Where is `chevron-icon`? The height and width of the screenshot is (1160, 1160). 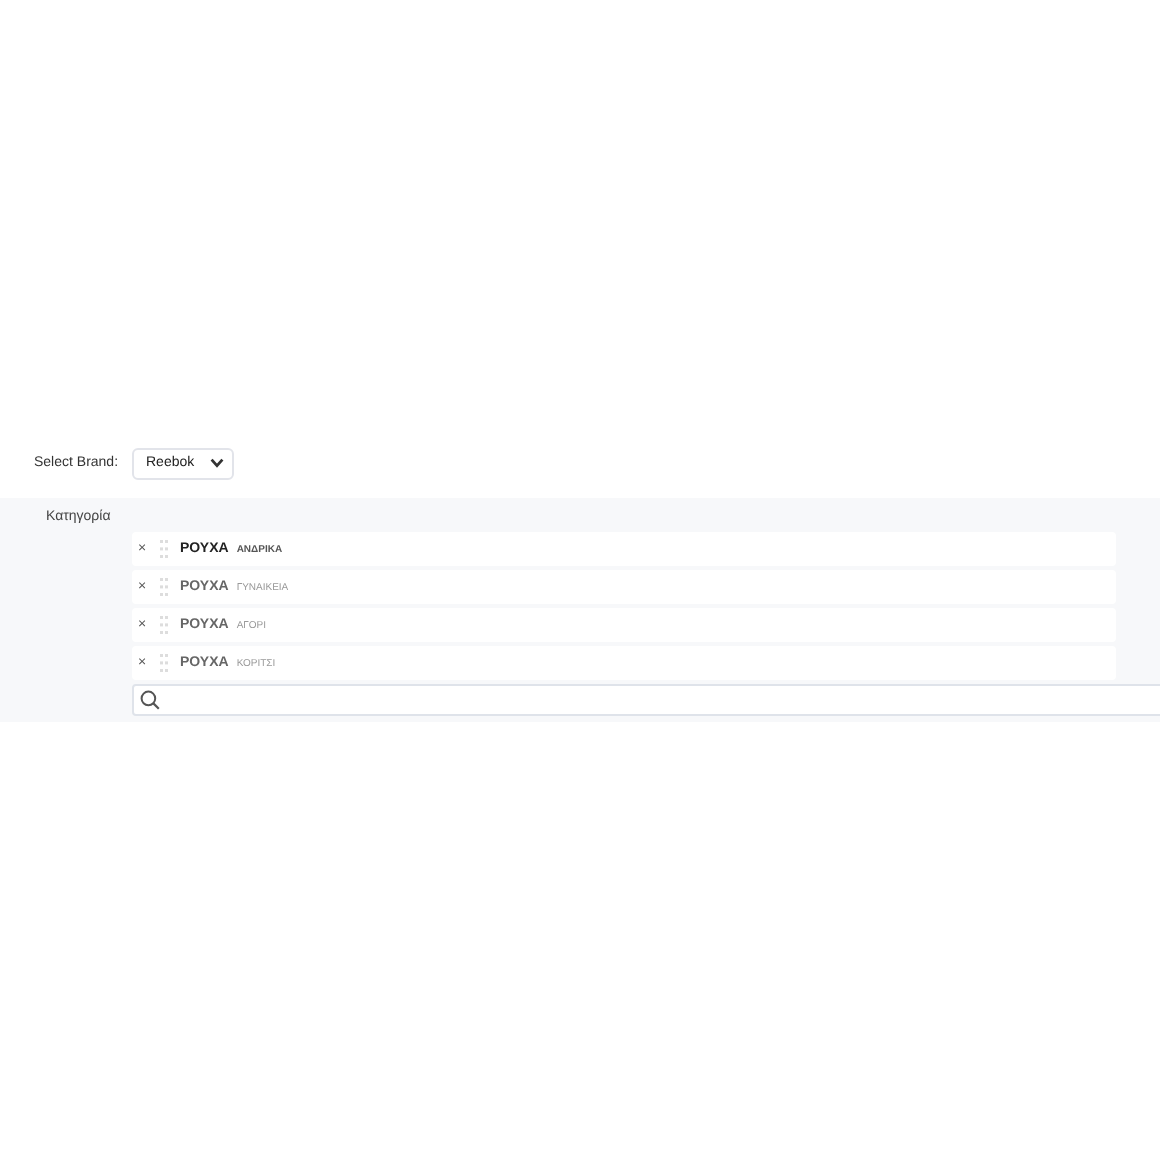 chevron-icon is located at coordinates (217, 463).